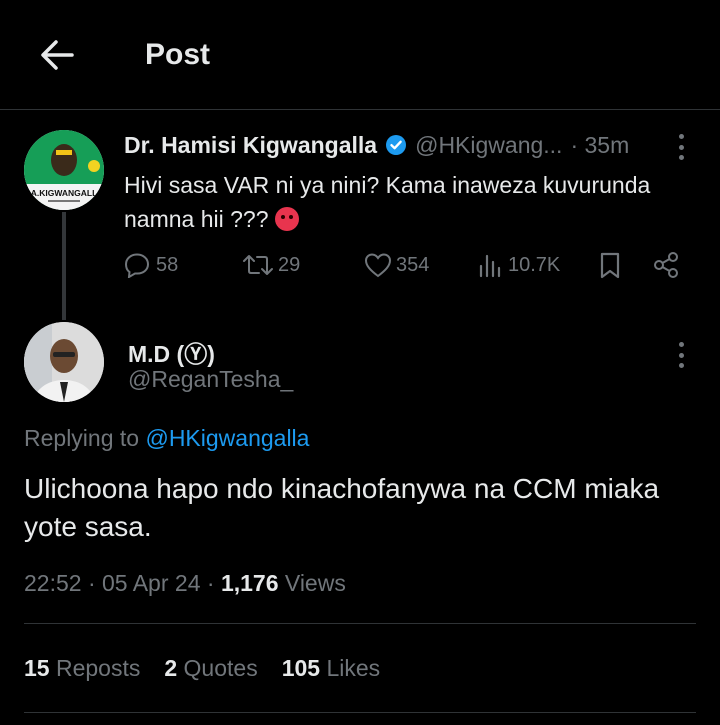 The width and height of the screenshot is (720, 725). I want to click on post-actions: 58 29 354 10.7K, so click(404, 265).